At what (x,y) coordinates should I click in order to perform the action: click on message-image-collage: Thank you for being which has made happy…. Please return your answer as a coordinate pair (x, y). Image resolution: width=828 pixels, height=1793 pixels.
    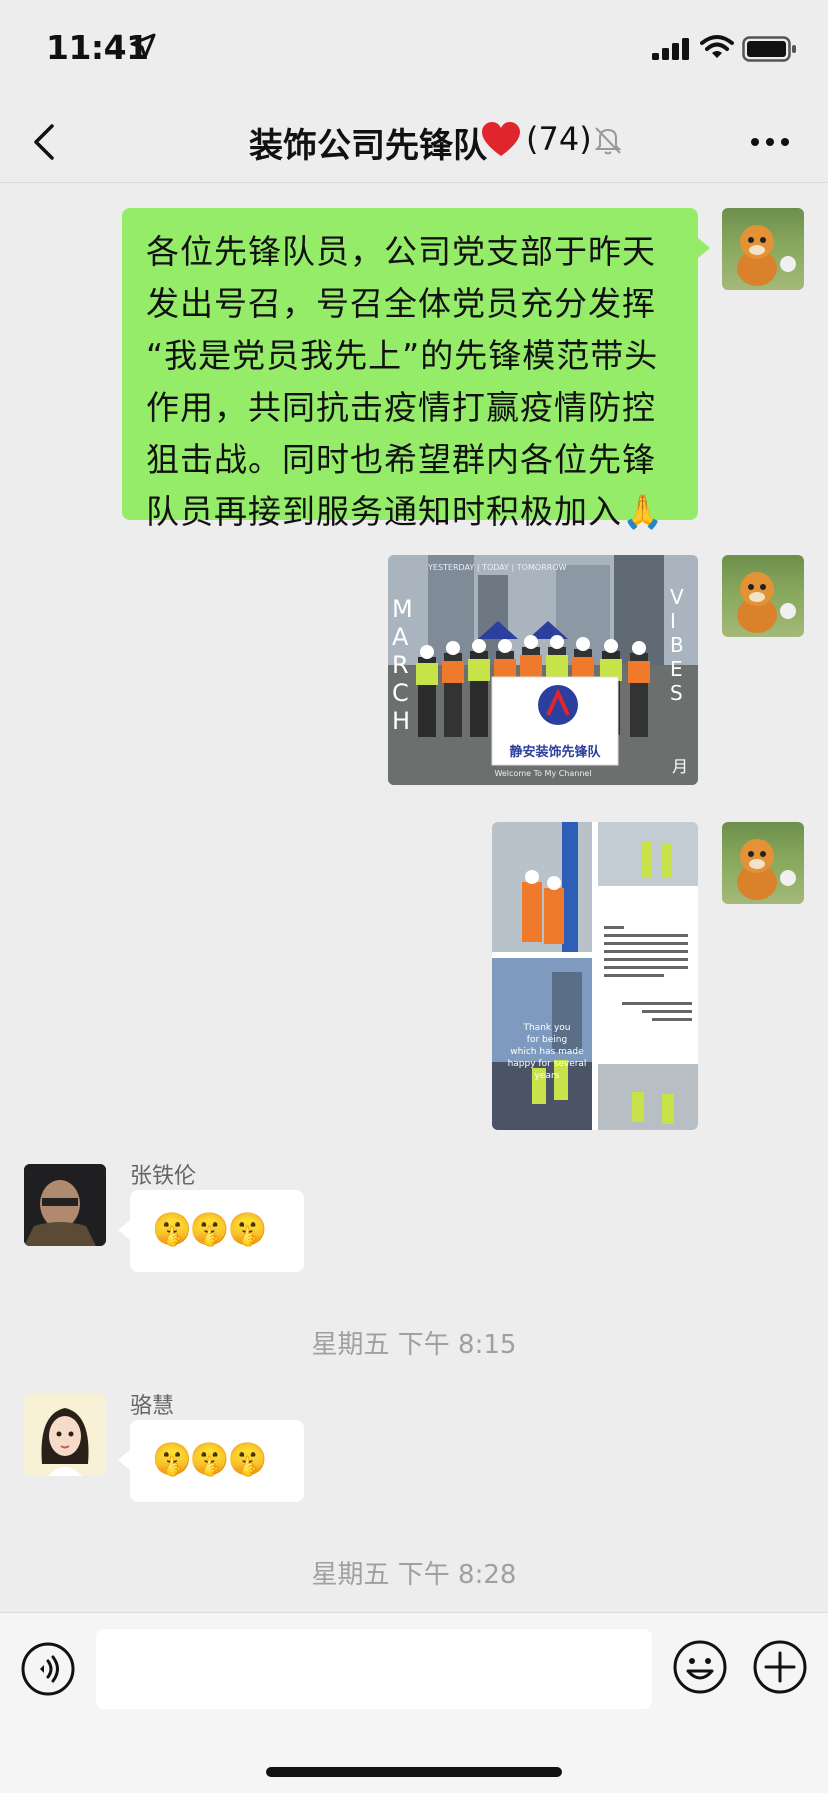
    Looking at the image, I should click on (595, 976).